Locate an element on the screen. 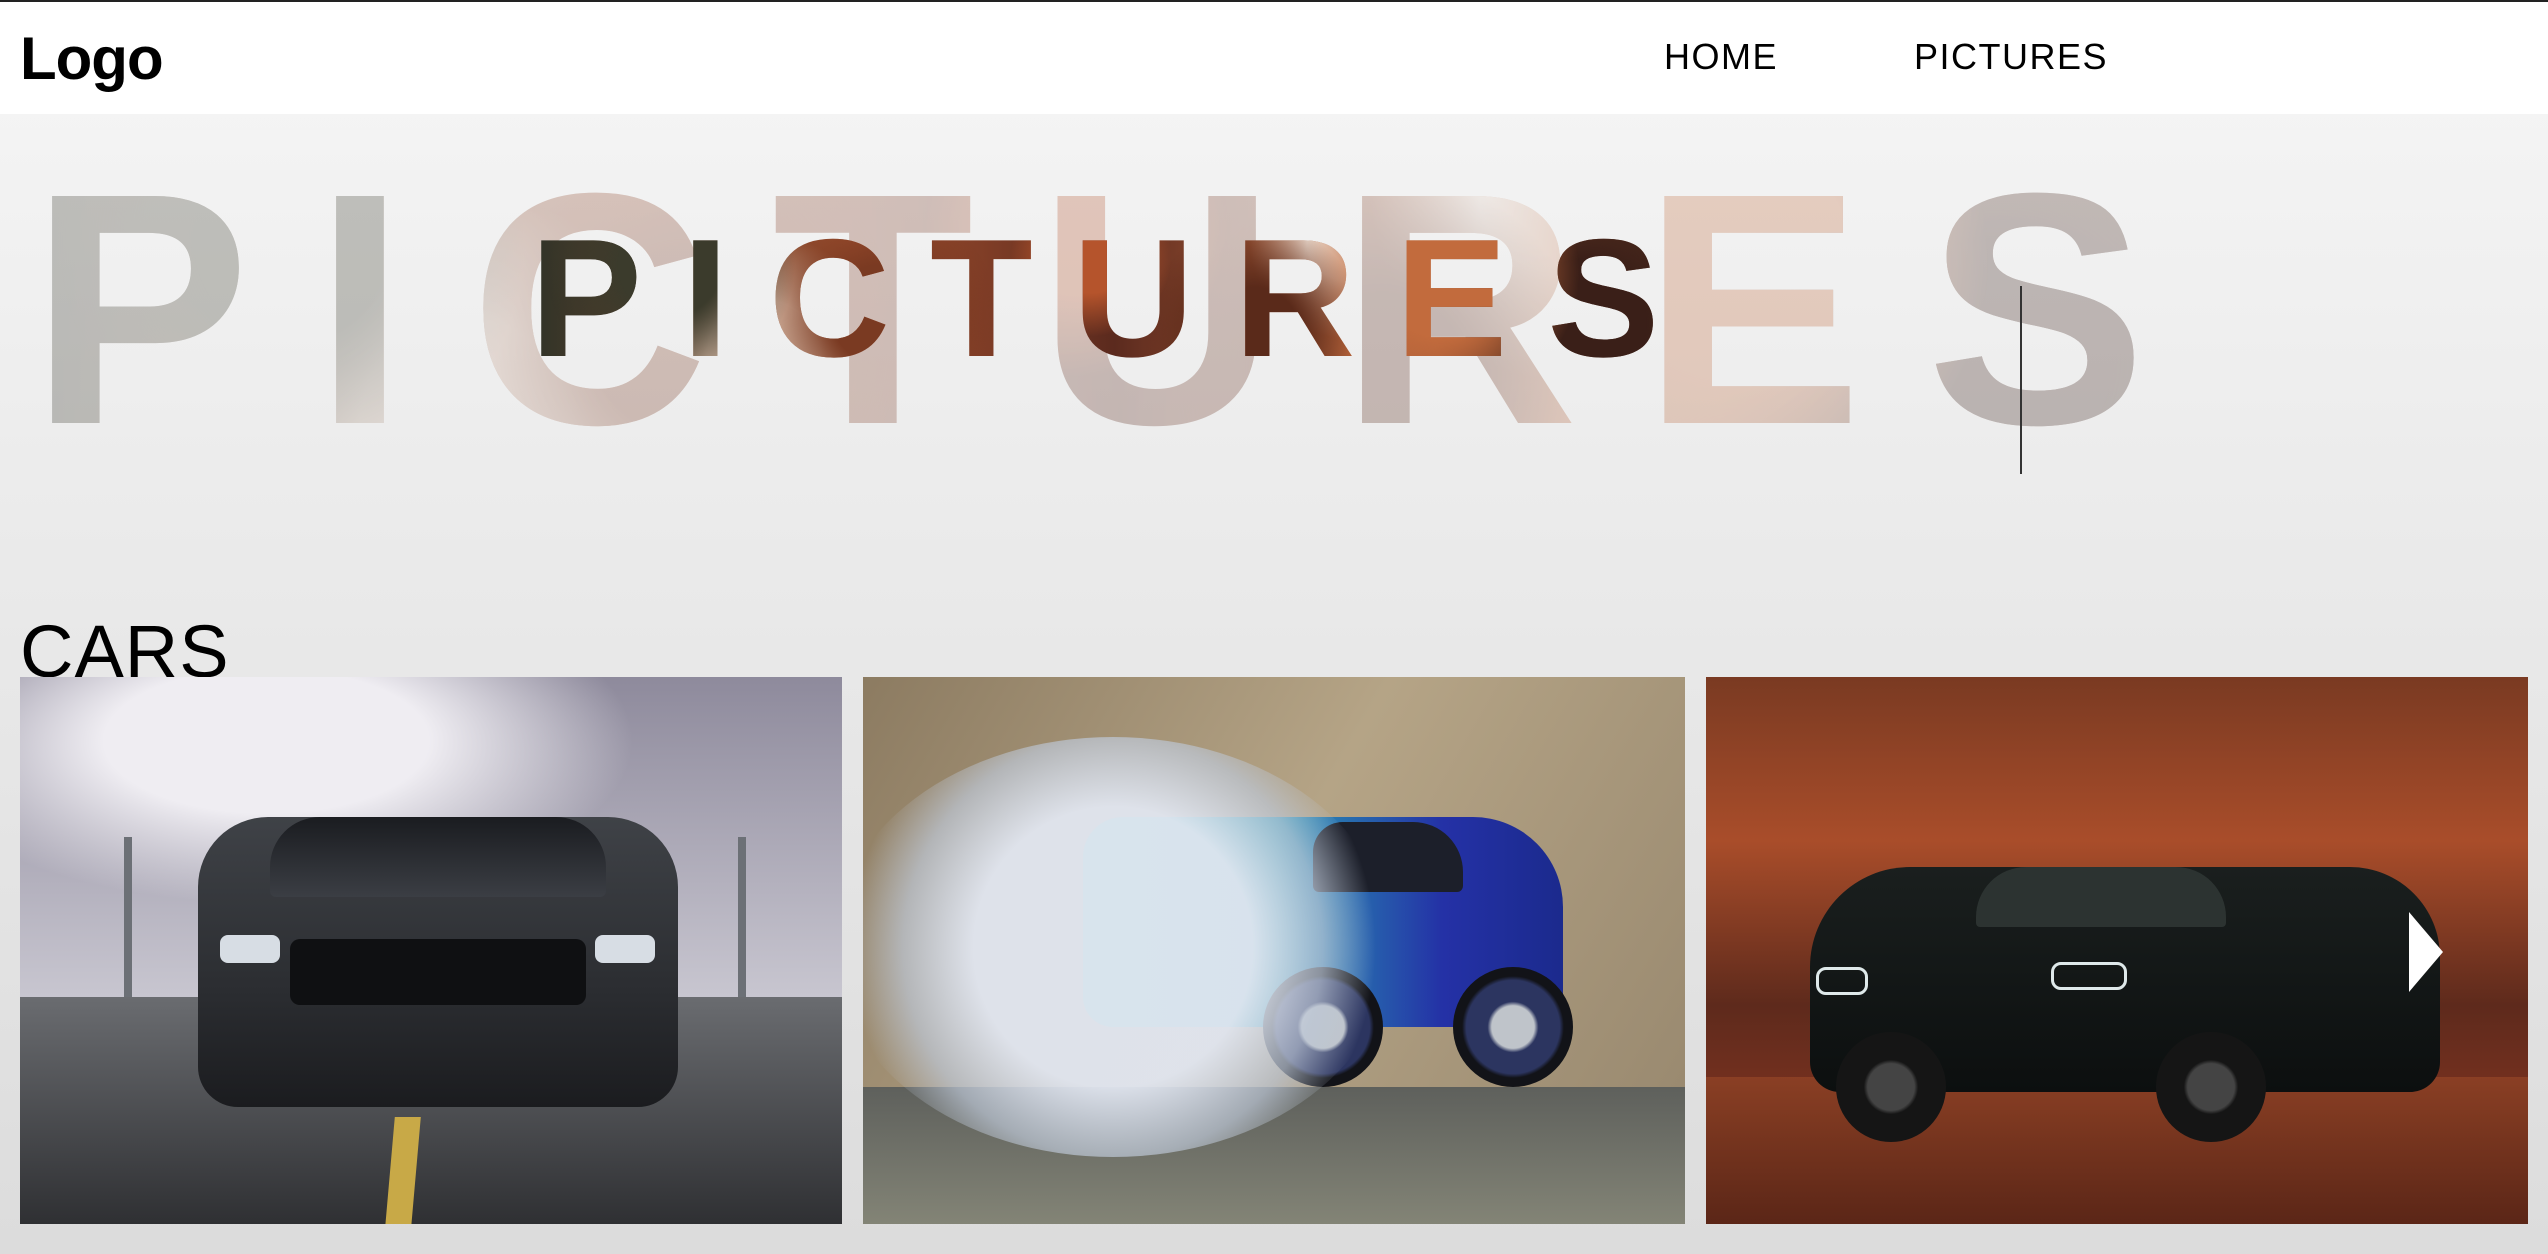 Image resolution: width=2548 pixels, height=1254 pixels. main-nav: HOME PICTURES is located at coordinates (1886, 57).